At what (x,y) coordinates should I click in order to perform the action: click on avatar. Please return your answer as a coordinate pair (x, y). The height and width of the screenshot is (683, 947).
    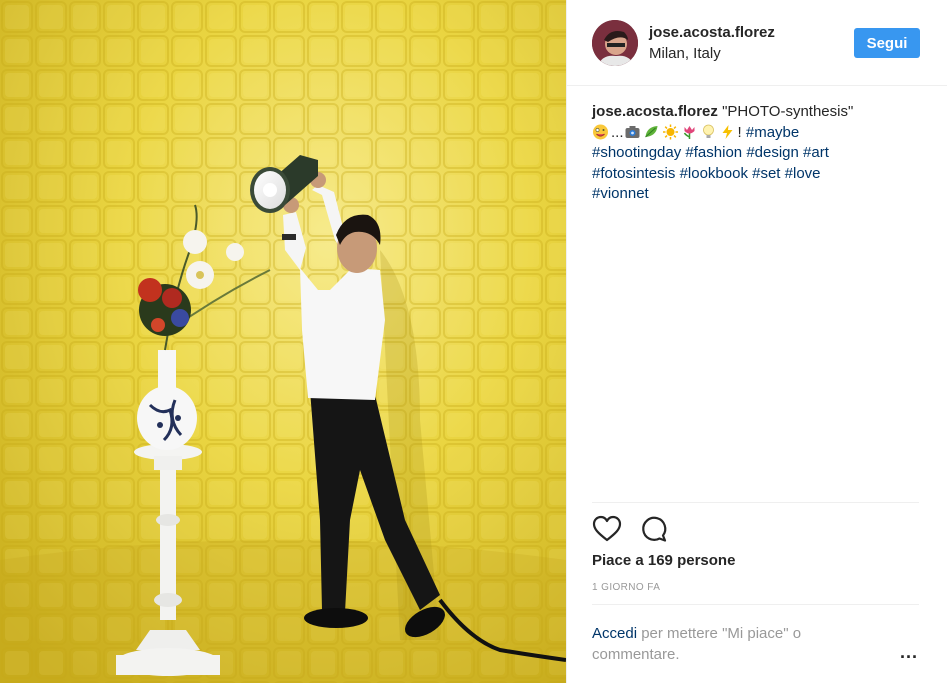
    Looking at the image, I should click on (615, 43).